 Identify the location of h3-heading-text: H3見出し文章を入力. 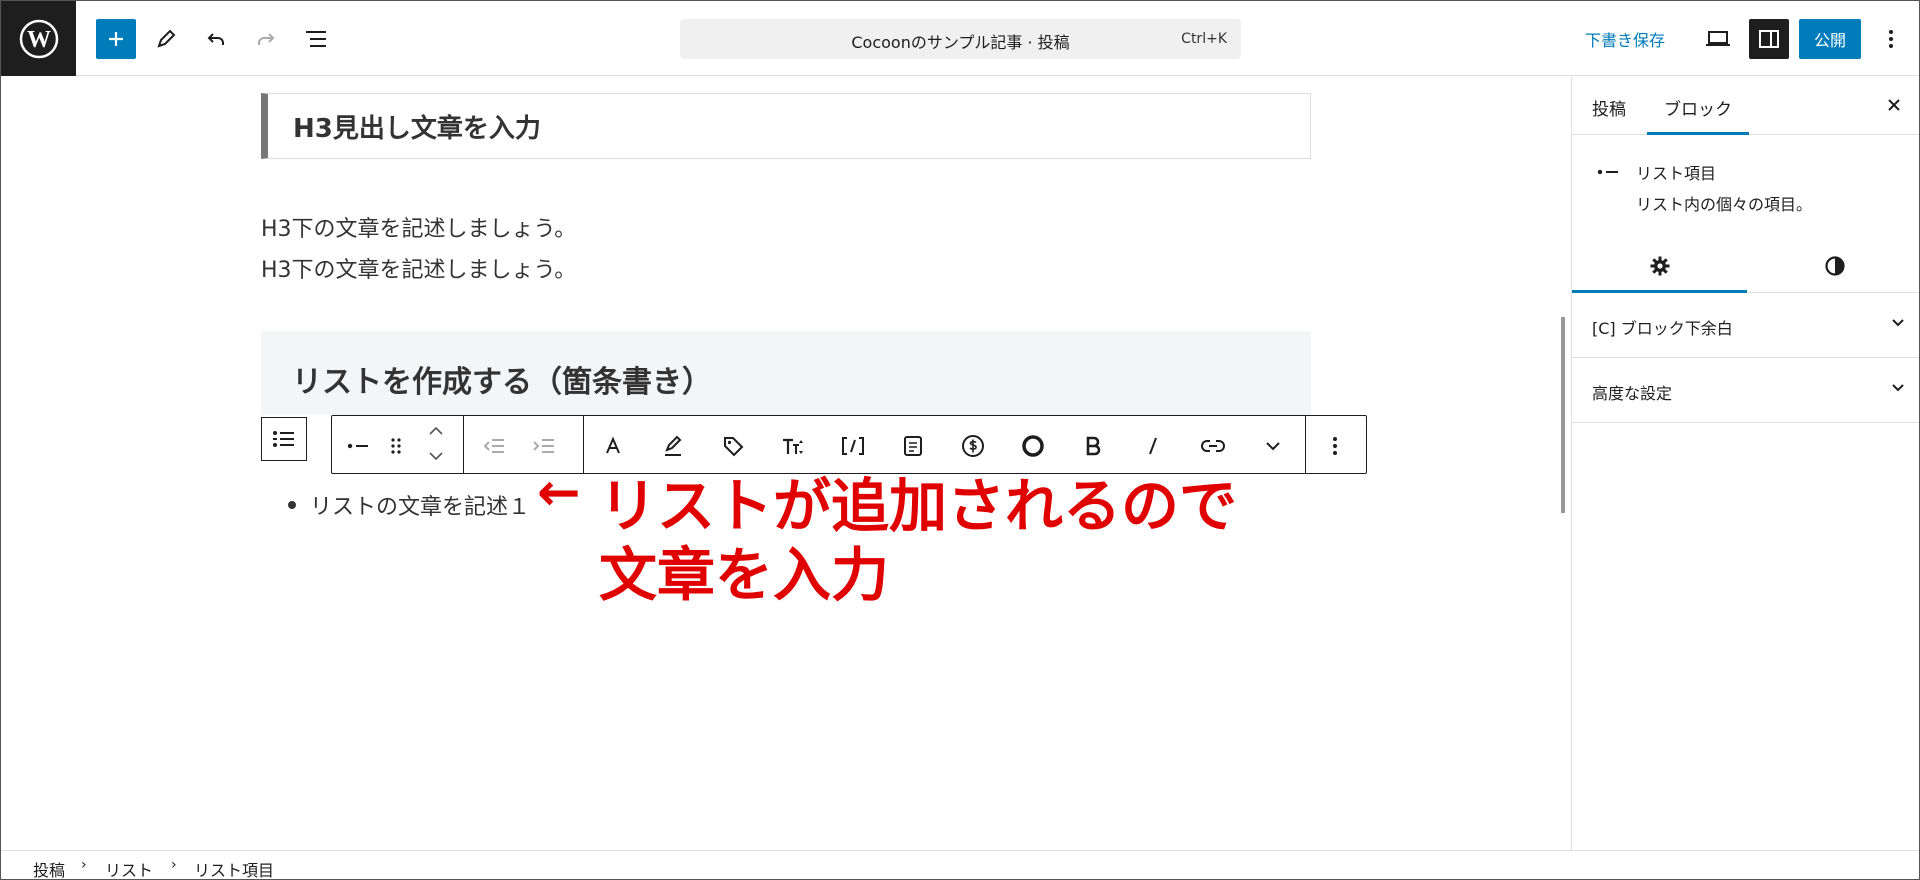
(417, 129).